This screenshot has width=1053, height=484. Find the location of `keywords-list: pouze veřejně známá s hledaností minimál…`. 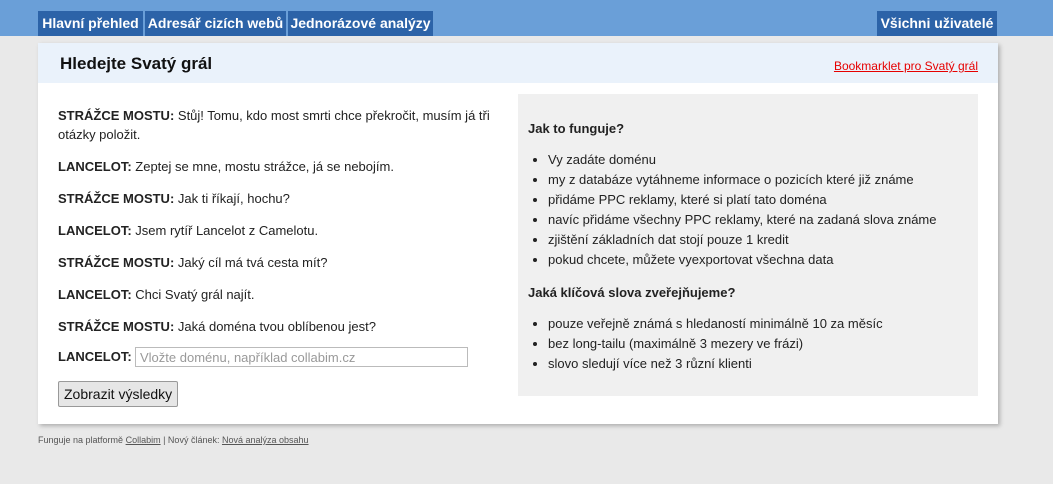

keywords-list: pouze veřejně známá s hledaností minimál… is located at coordinates (758, 344).